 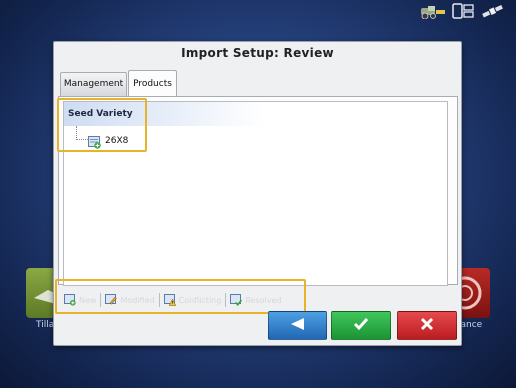 I want to click on new-icon, so click(x=70, y=300).